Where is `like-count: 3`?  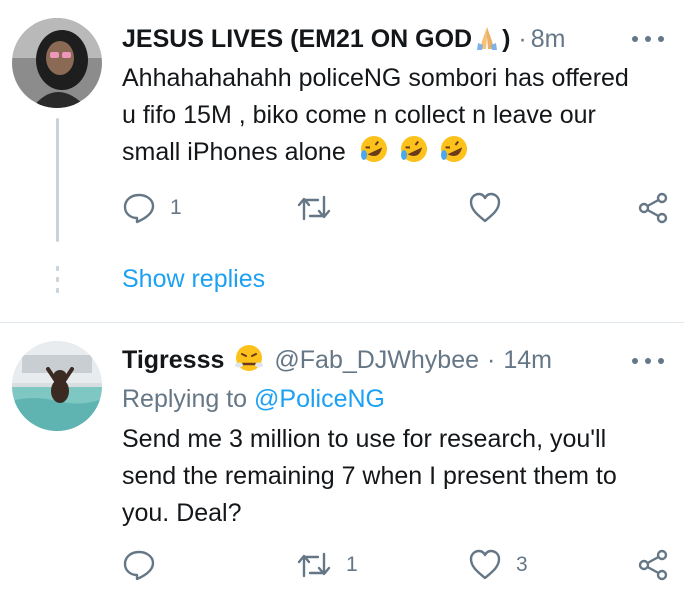
like-count: 3 is located at coordinates (522, 564).